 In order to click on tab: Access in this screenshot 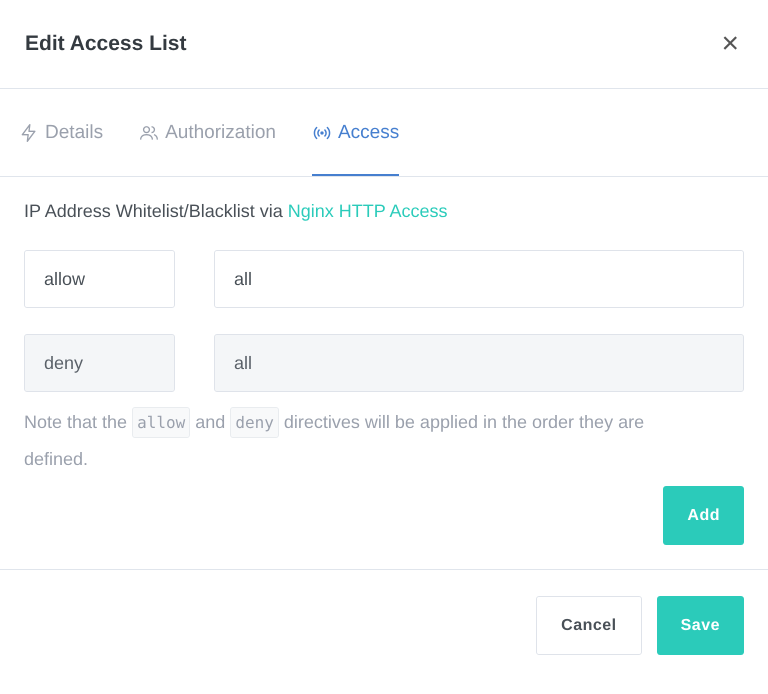, I will do `click(356, 132)`.